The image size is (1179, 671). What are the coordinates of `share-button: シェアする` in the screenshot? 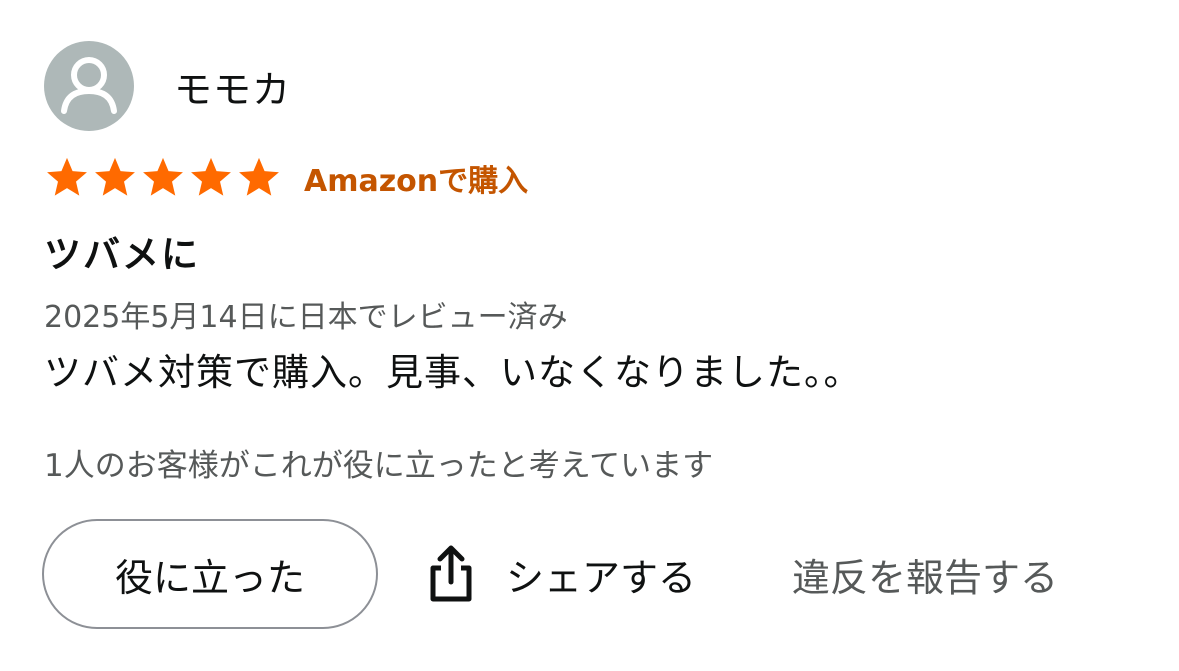 It's located at (561, 574).